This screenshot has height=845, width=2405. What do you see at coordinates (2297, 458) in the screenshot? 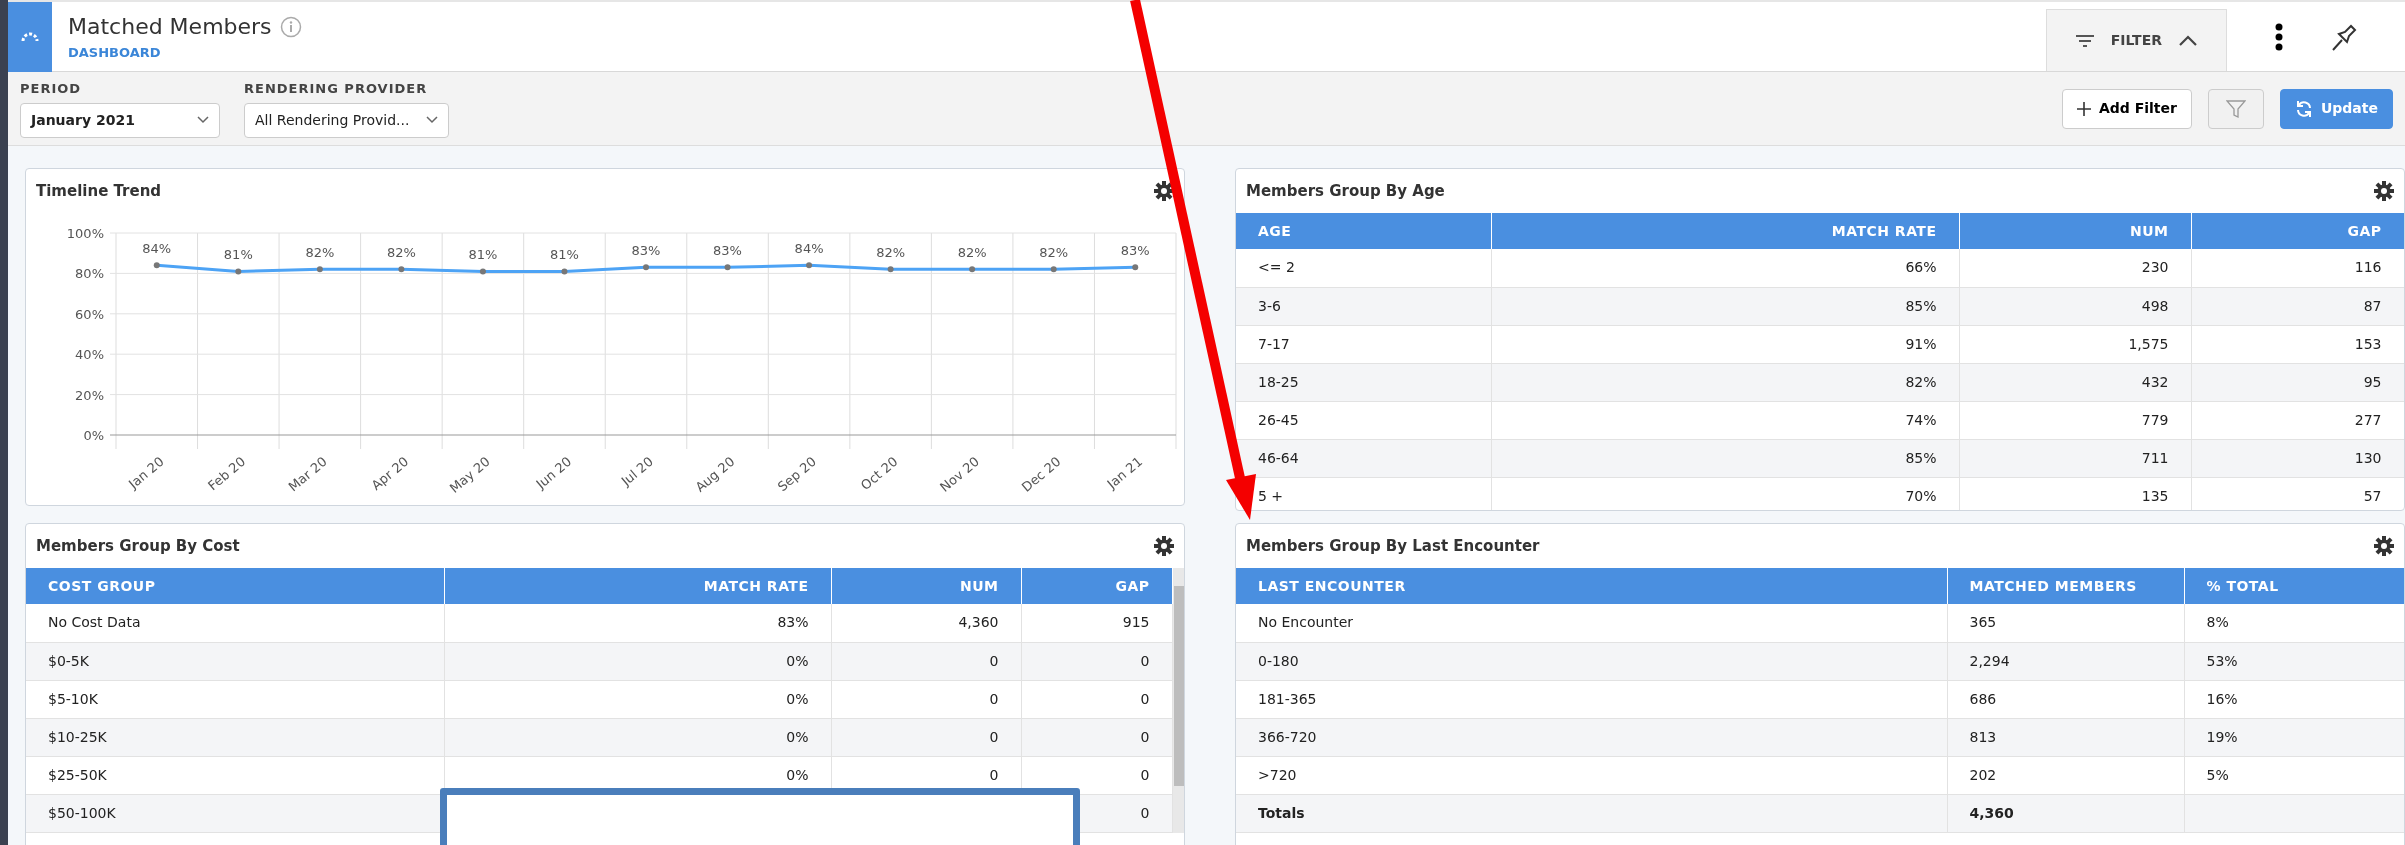
I see `table-cell: 130` at bounding box center [2297, 458].